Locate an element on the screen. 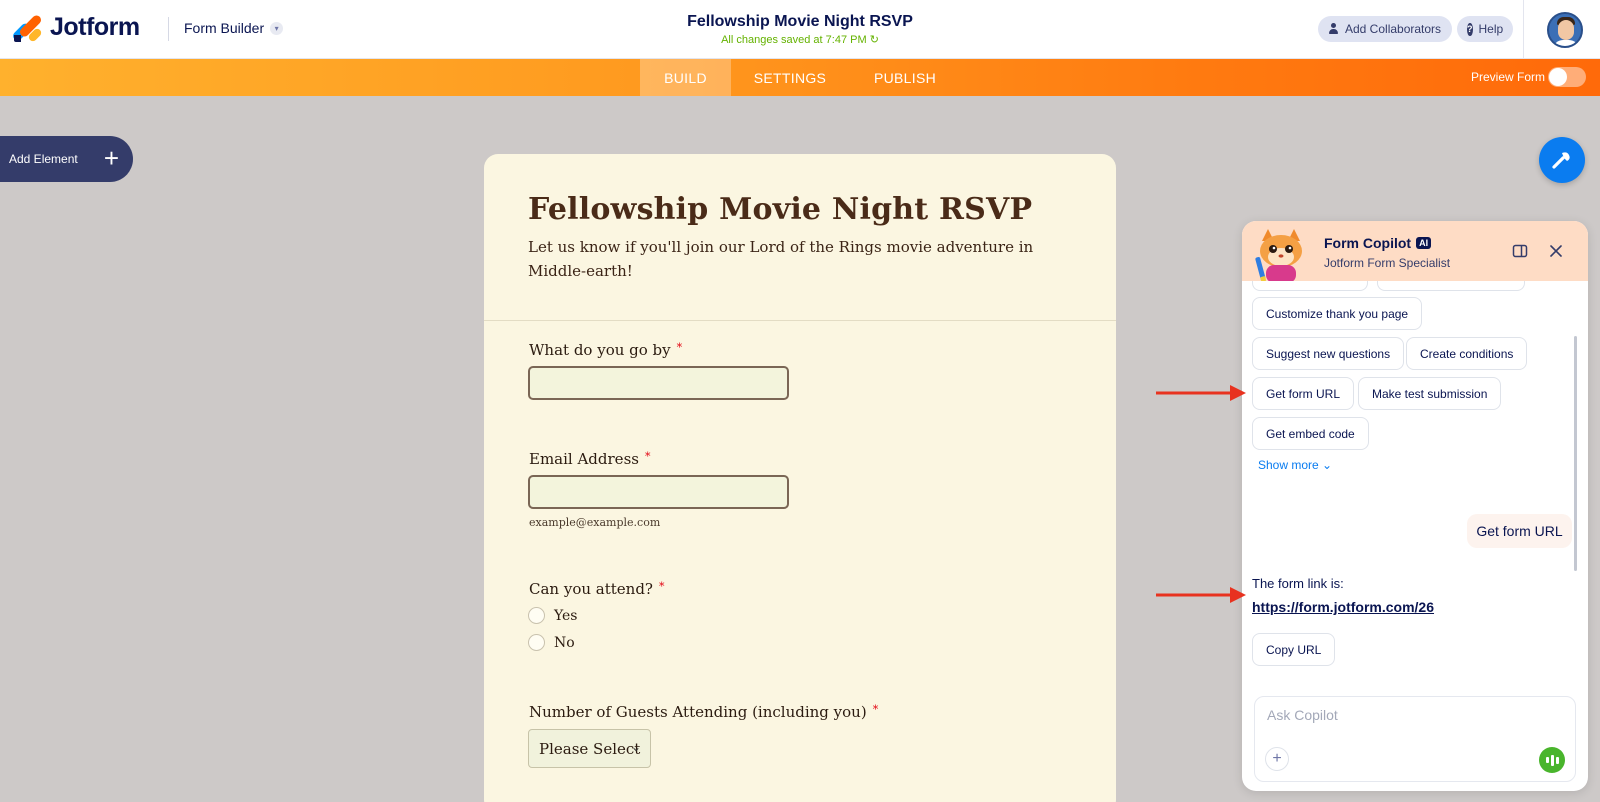  header-divider-right is located at coordinates (1523, 29).